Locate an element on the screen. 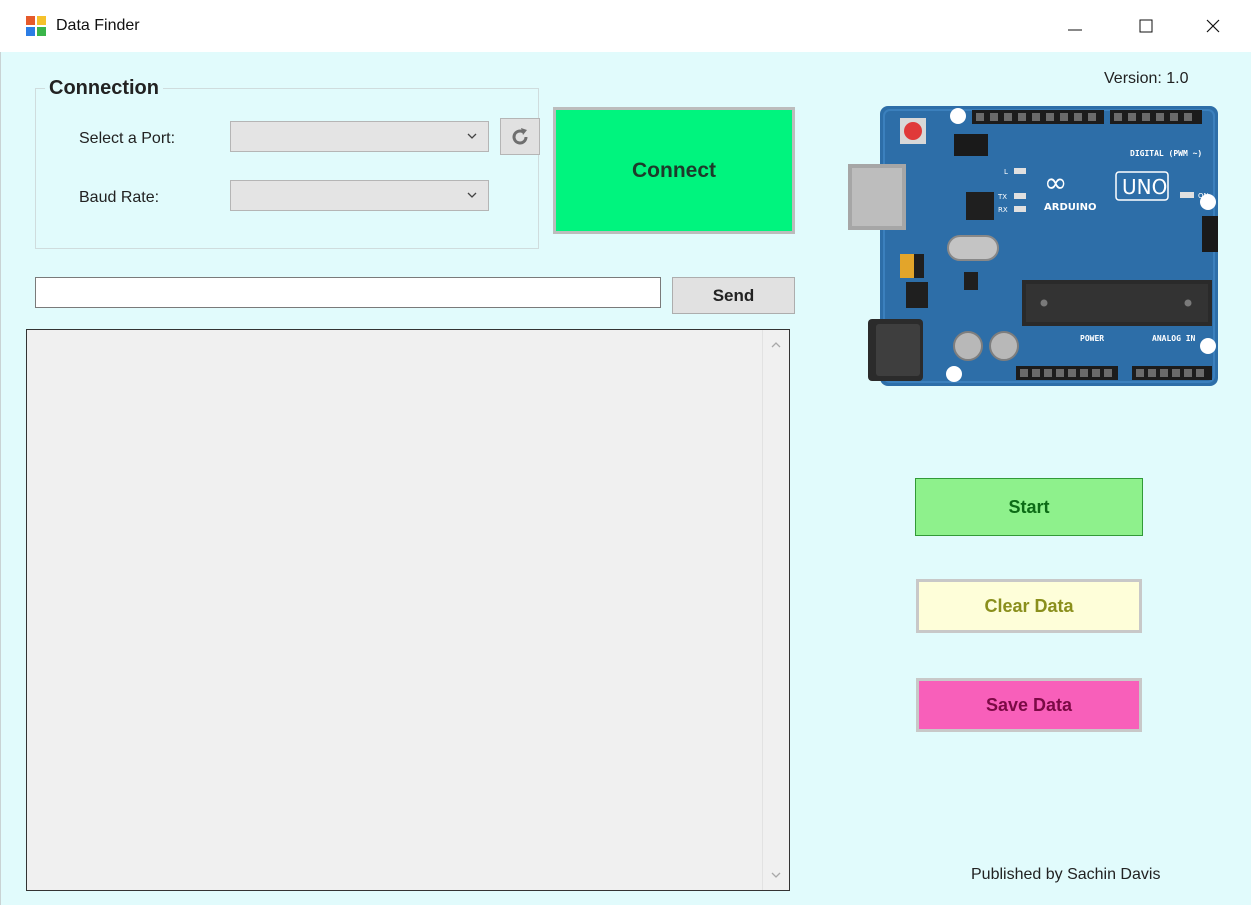 The image size is (1251, 905). app-icon is located at coordinates (36, 26).